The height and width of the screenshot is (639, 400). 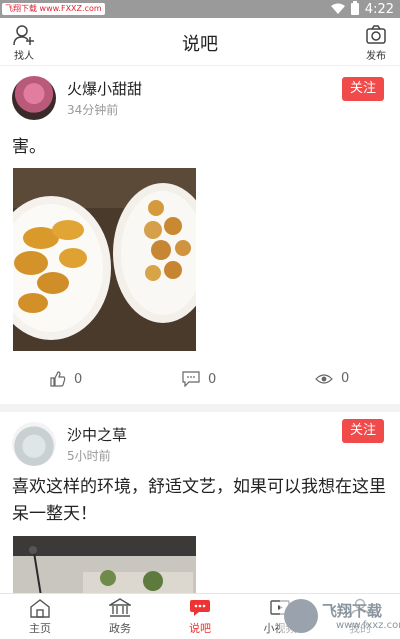 I want to click on chat-bubble-icon, so click(x=200, y=607).